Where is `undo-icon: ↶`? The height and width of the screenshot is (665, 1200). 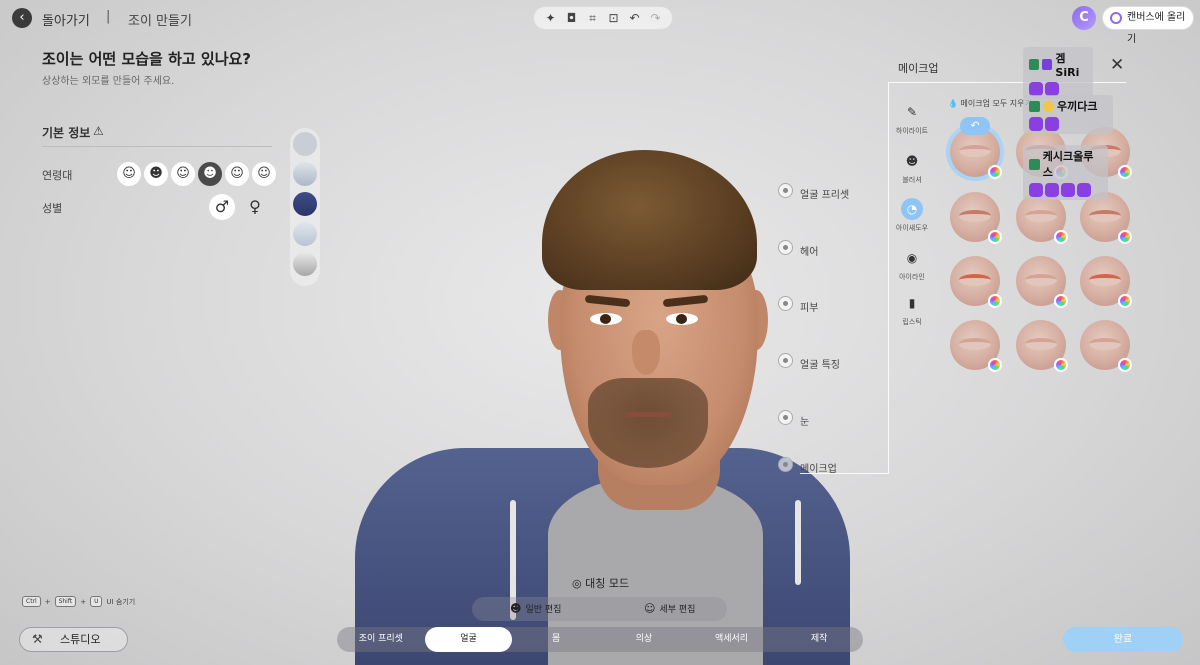 undo-icon: ↶ is located at coordinates (635, 18).